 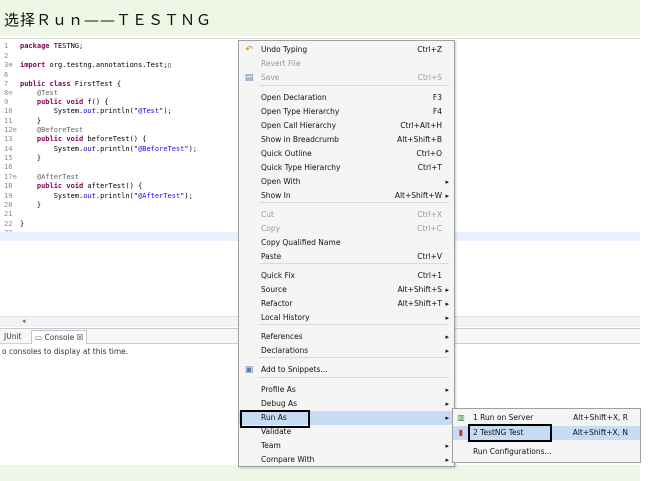 What do you see at coordinates (600, 432) in the screenshot?
I see `submenu-item-shortcut: Alt+Shift+X, N` at bounding box center [600, 432].